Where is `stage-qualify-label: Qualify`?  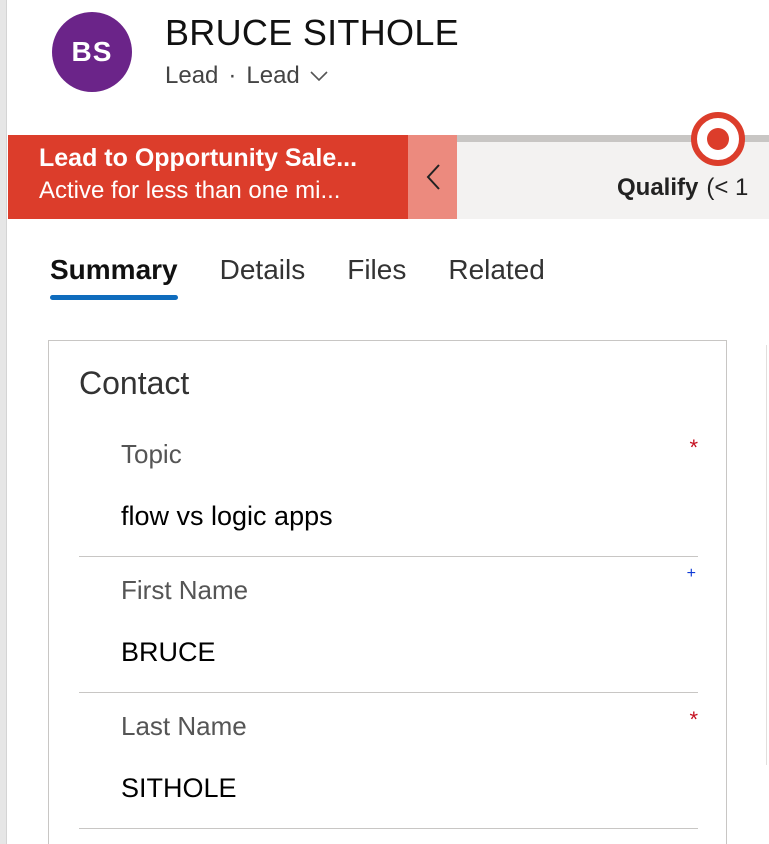 stage-qualify-label: Qualify is located at coordinates (658, 187).